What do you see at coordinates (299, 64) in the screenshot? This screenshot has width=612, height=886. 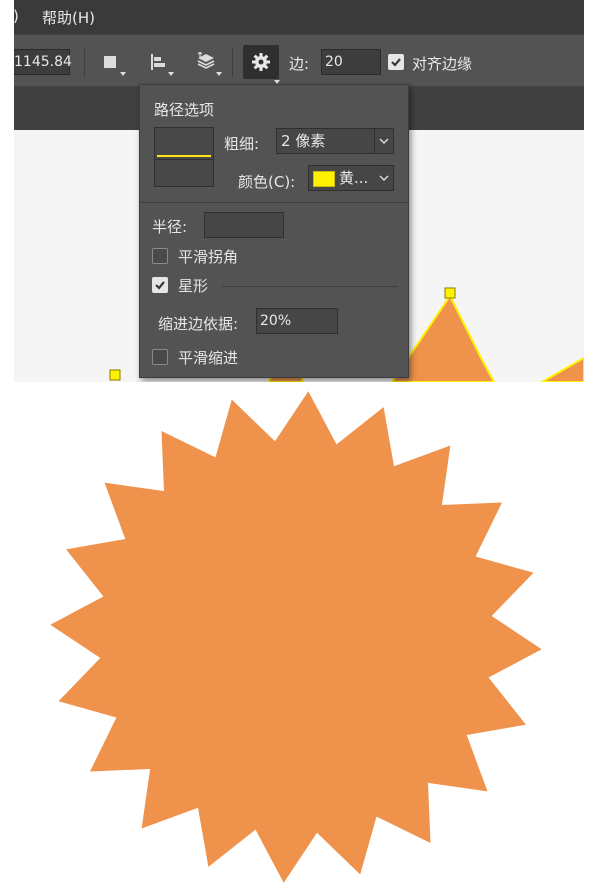 I see `sides-label: 边:` at bounding box center [299, 64].